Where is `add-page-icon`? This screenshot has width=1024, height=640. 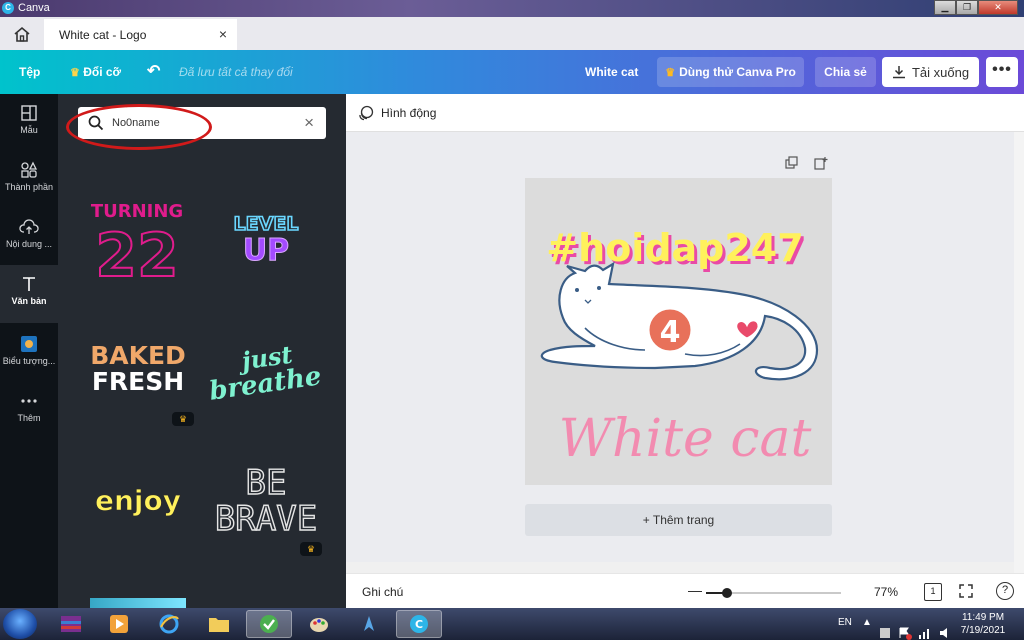 add-page-icon is located at coordinates (821, 163).